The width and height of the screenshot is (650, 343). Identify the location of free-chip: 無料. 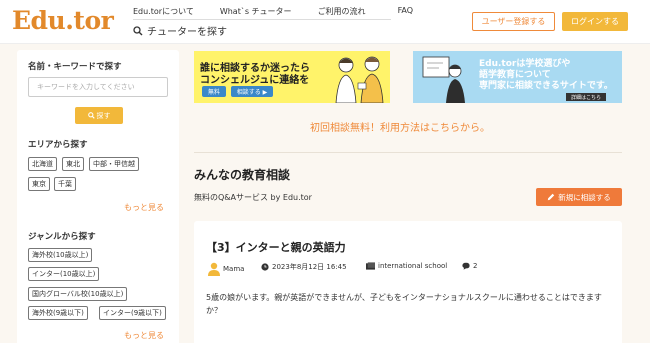
(214, 91).